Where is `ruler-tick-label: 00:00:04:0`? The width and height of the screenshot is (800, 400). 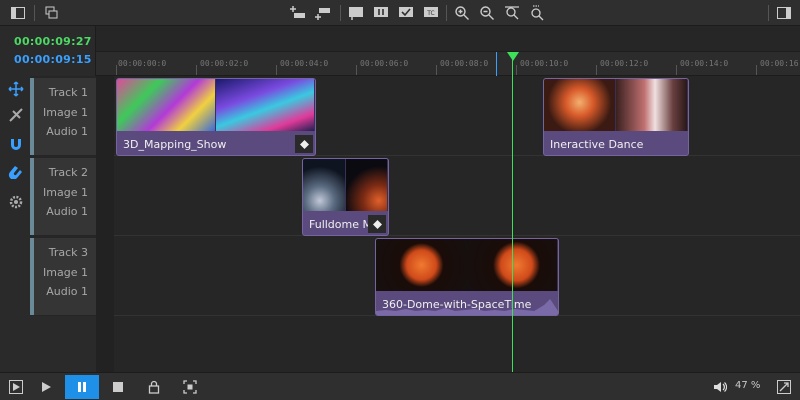 ruler-tick-label: 00:00:04:0 is located at coordinates (304, 63).